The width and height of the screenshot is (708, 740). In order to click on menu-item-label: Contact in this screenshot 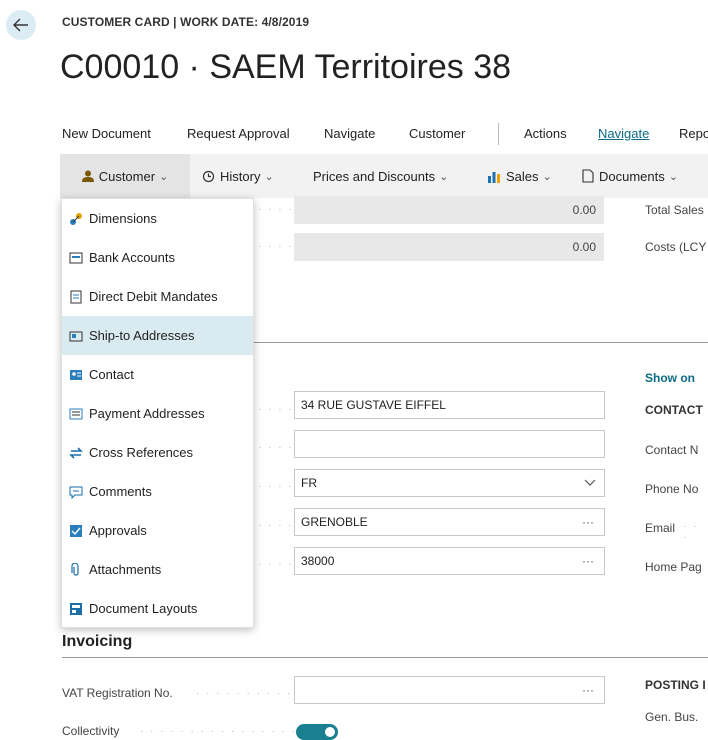, I will do `click(111, 374)`.